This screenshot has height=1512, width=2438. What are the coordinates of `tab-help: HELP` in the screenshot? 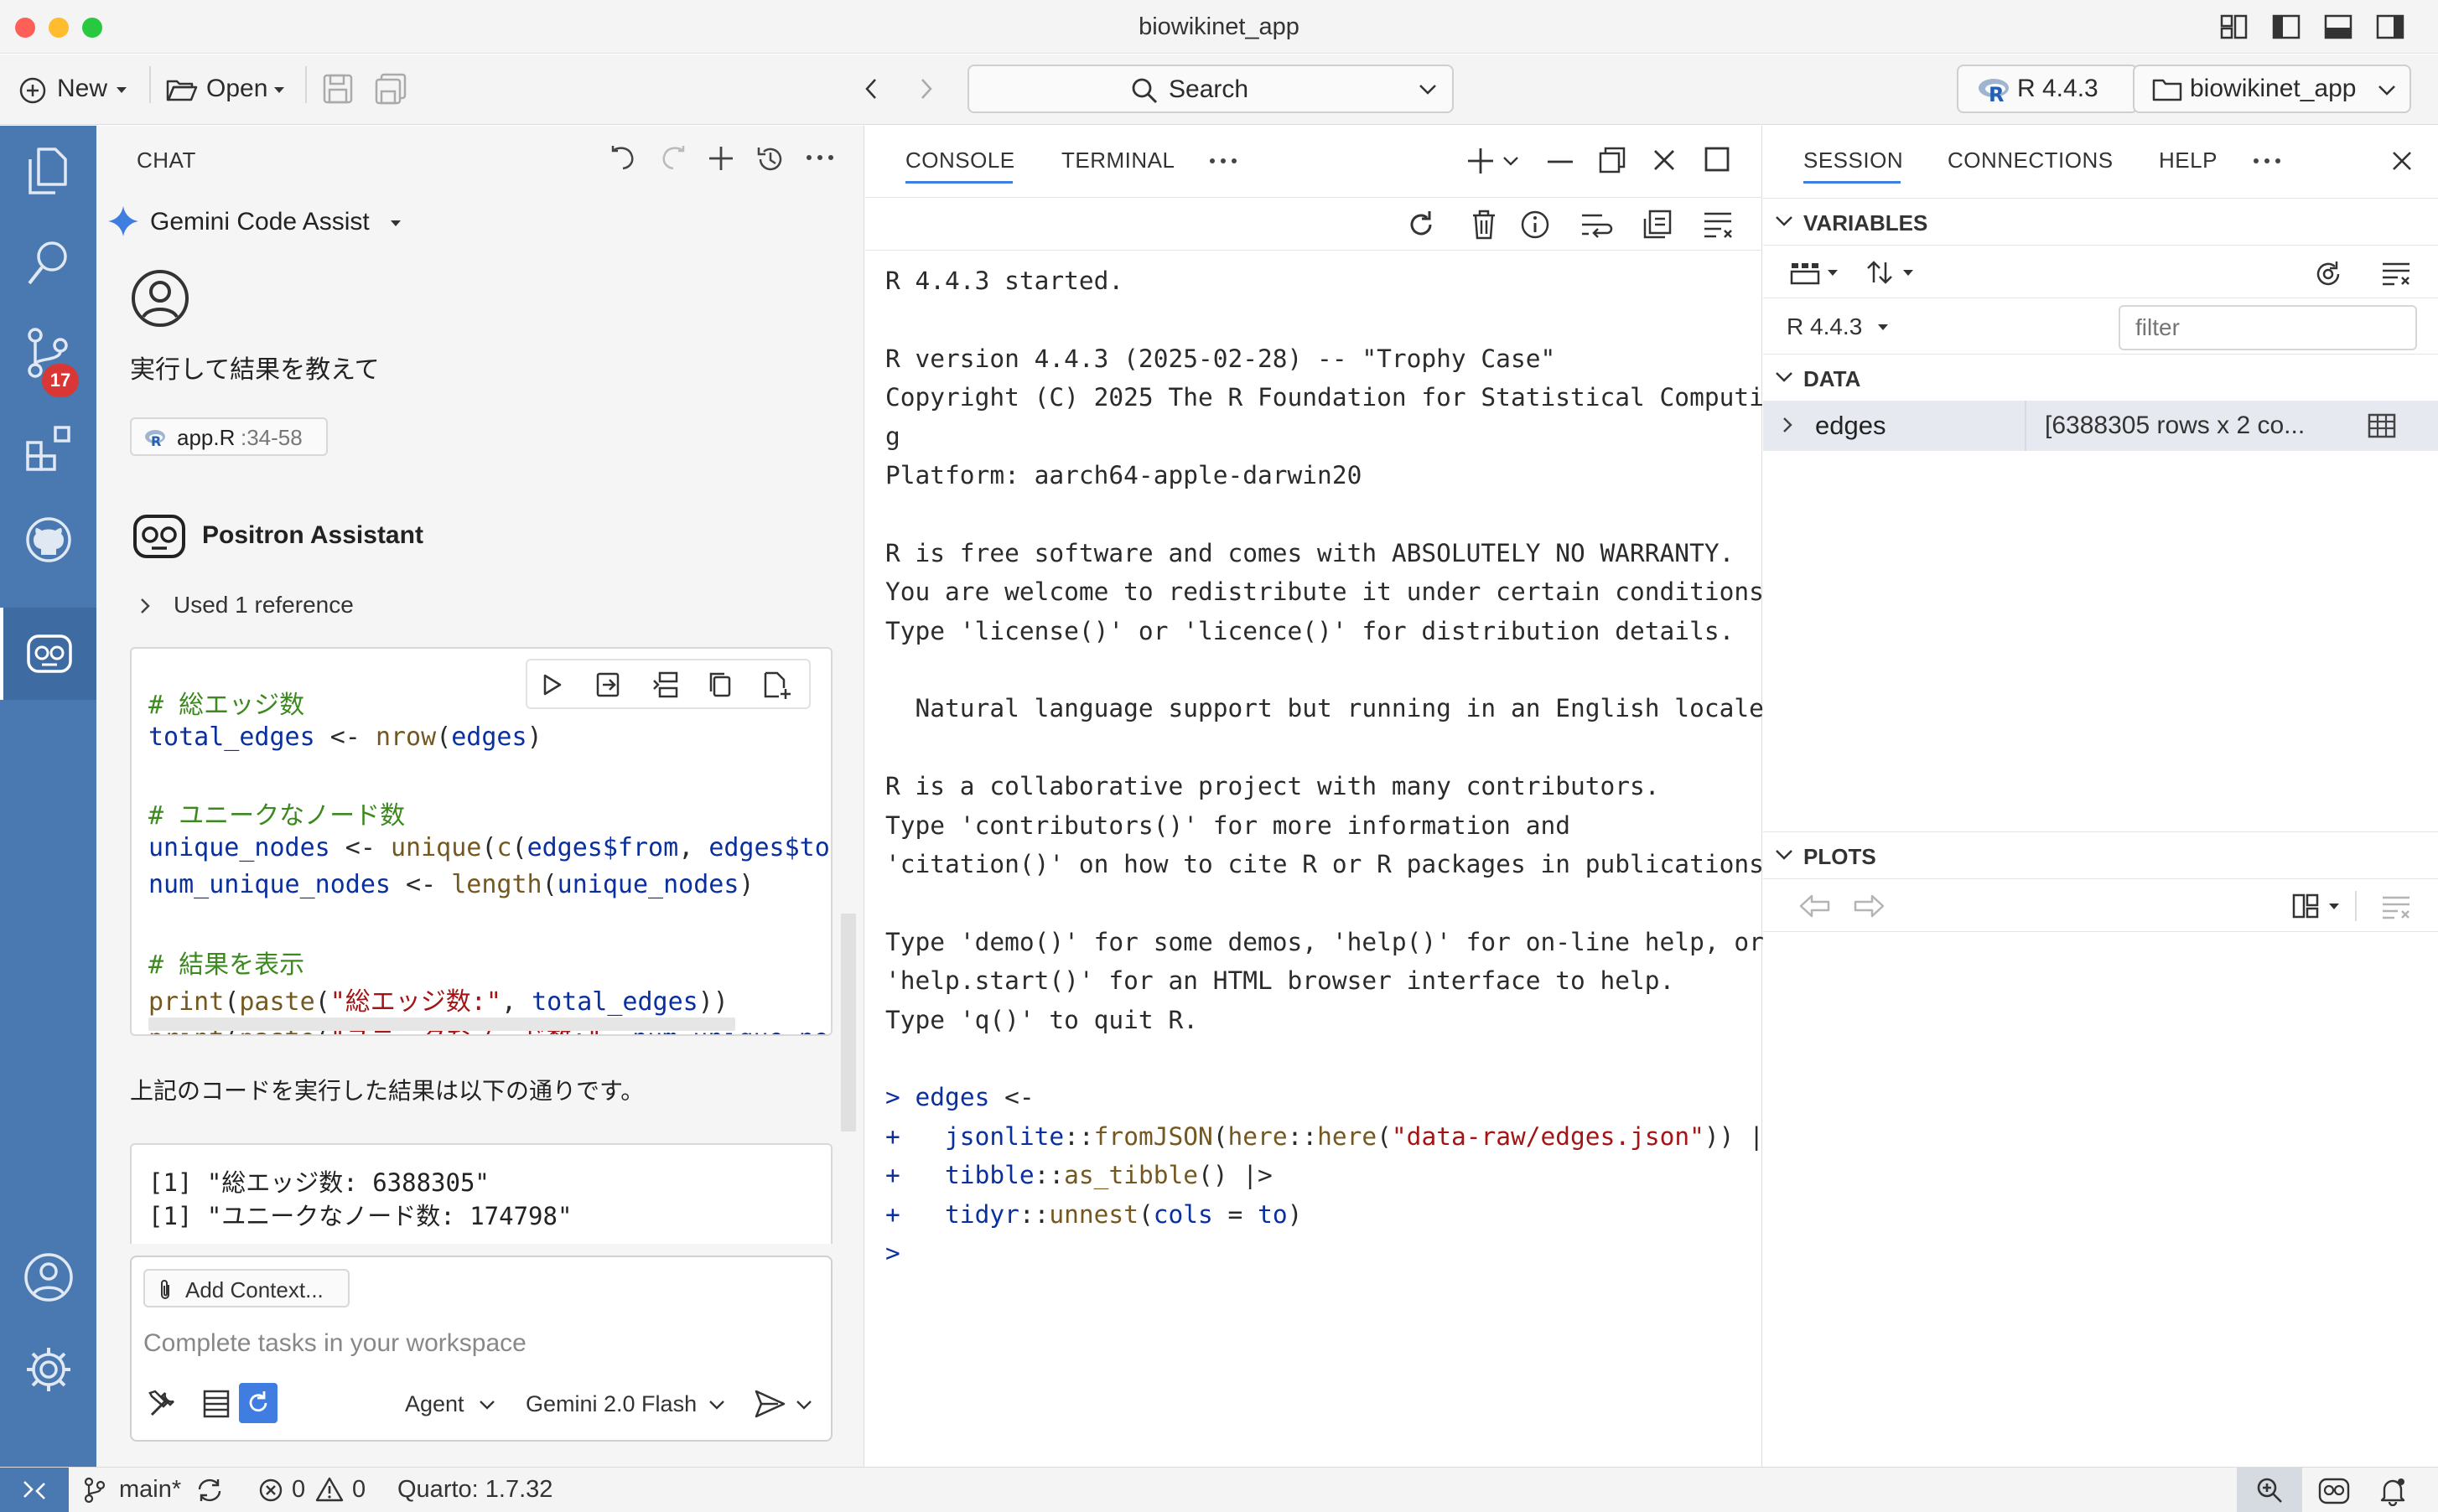 It's located at (2188, 160).